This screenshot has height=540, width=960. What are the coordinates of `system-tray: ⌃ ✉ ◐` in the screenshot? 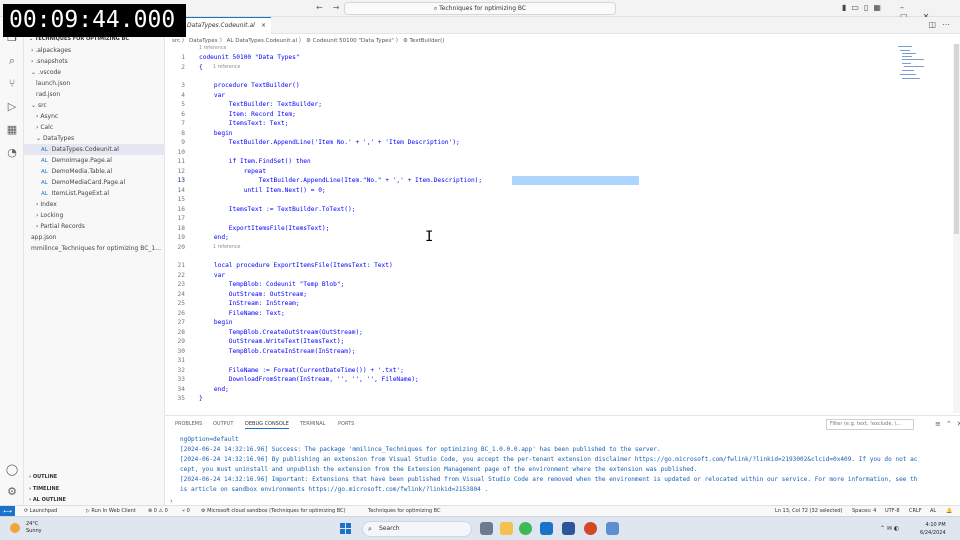 It's located at (889, 528).